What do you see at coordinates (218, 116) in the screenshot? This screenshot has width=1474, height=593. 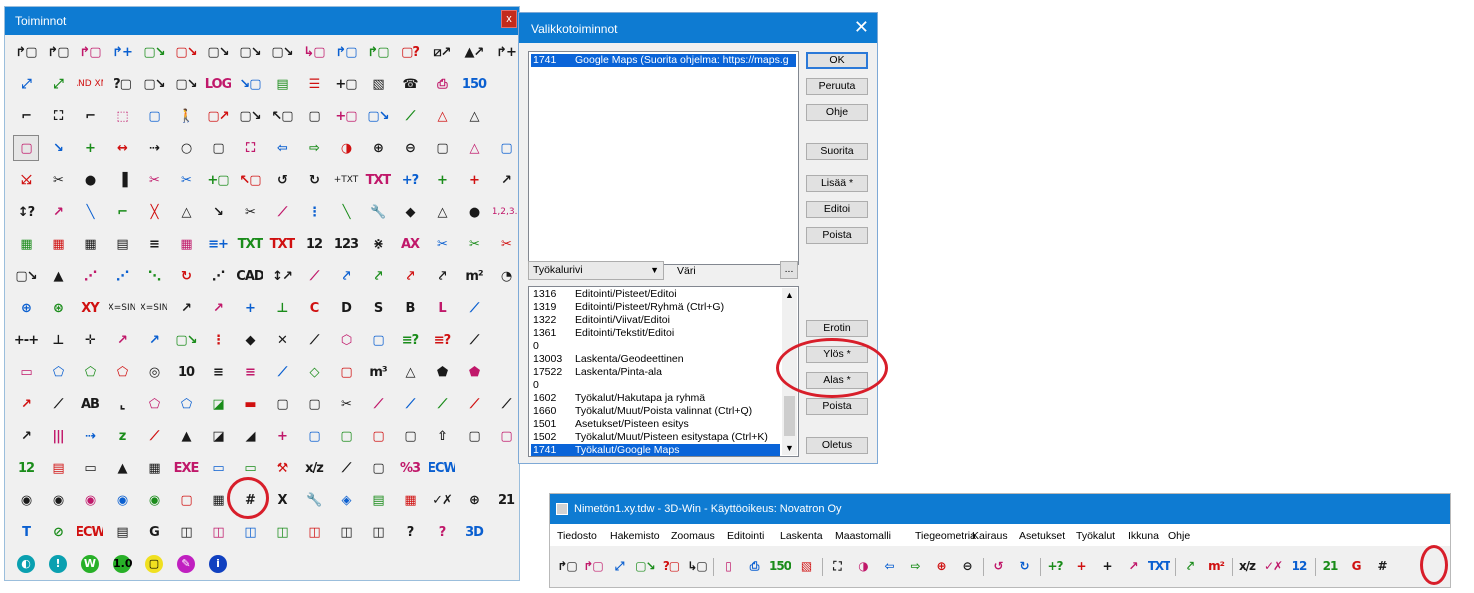 I see `palette-tool-icon: ▢↗` at bounding box center [218, 116].